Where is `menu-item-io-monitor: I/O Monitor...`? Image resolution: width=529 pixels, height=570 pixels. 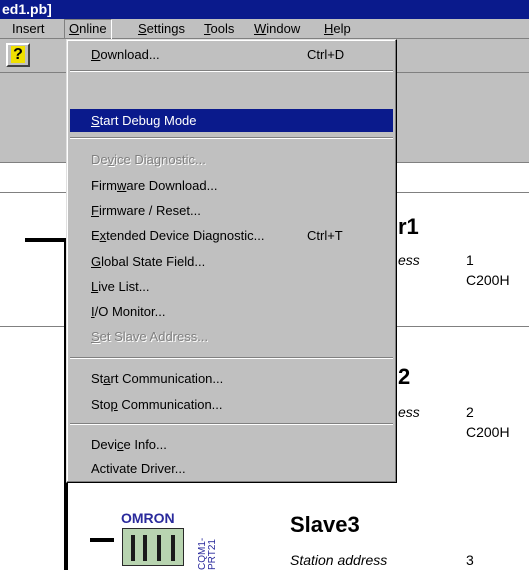 menu-item-io-monitor: I/O Monitor... is located at coordinates (231, 311).